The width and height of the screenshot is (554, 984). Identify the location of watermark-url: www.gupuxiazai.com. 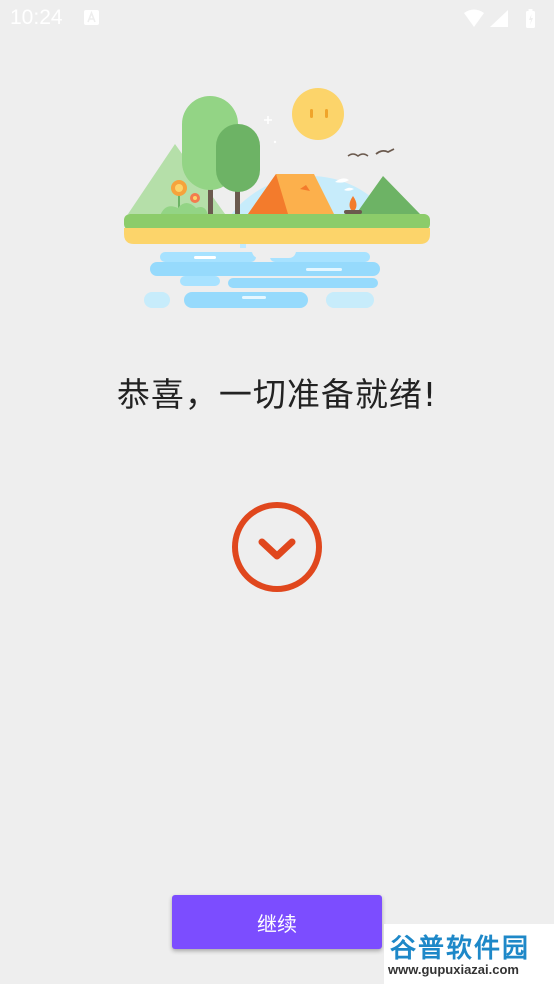
(453, 969).